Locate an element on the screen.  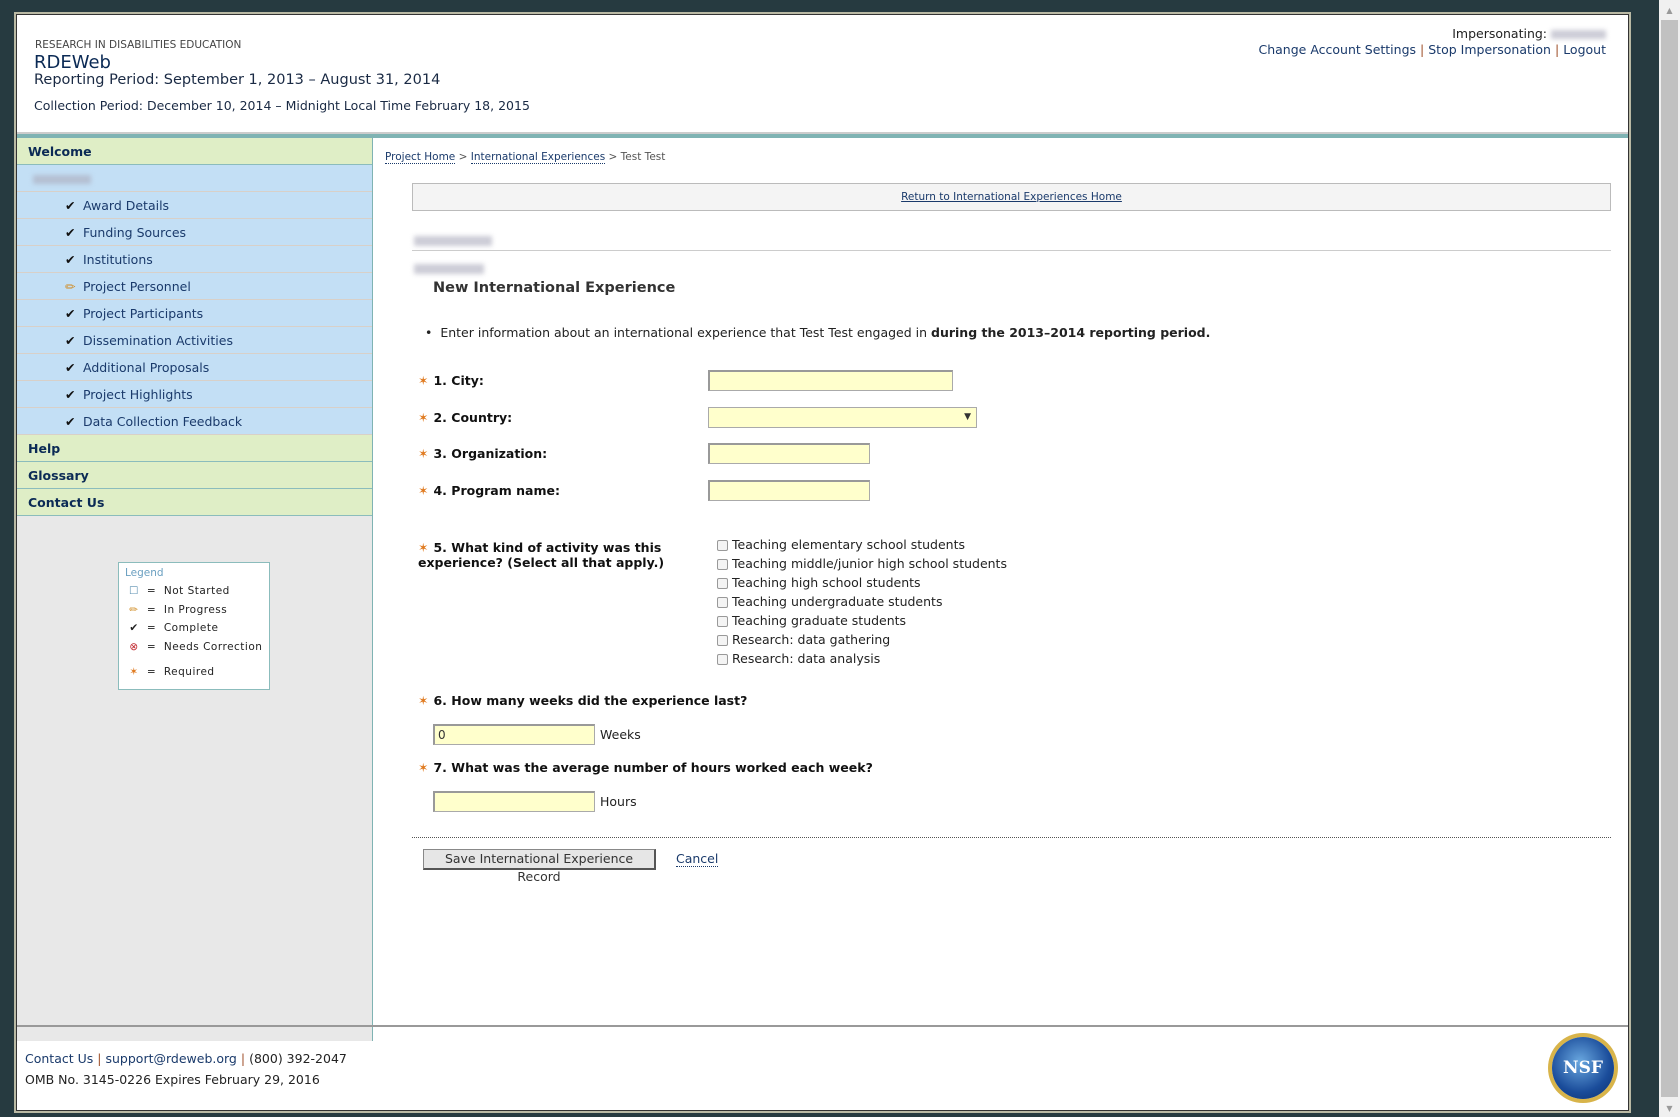
nav-item-label: Project Participants is located at coordinates (143, 313).